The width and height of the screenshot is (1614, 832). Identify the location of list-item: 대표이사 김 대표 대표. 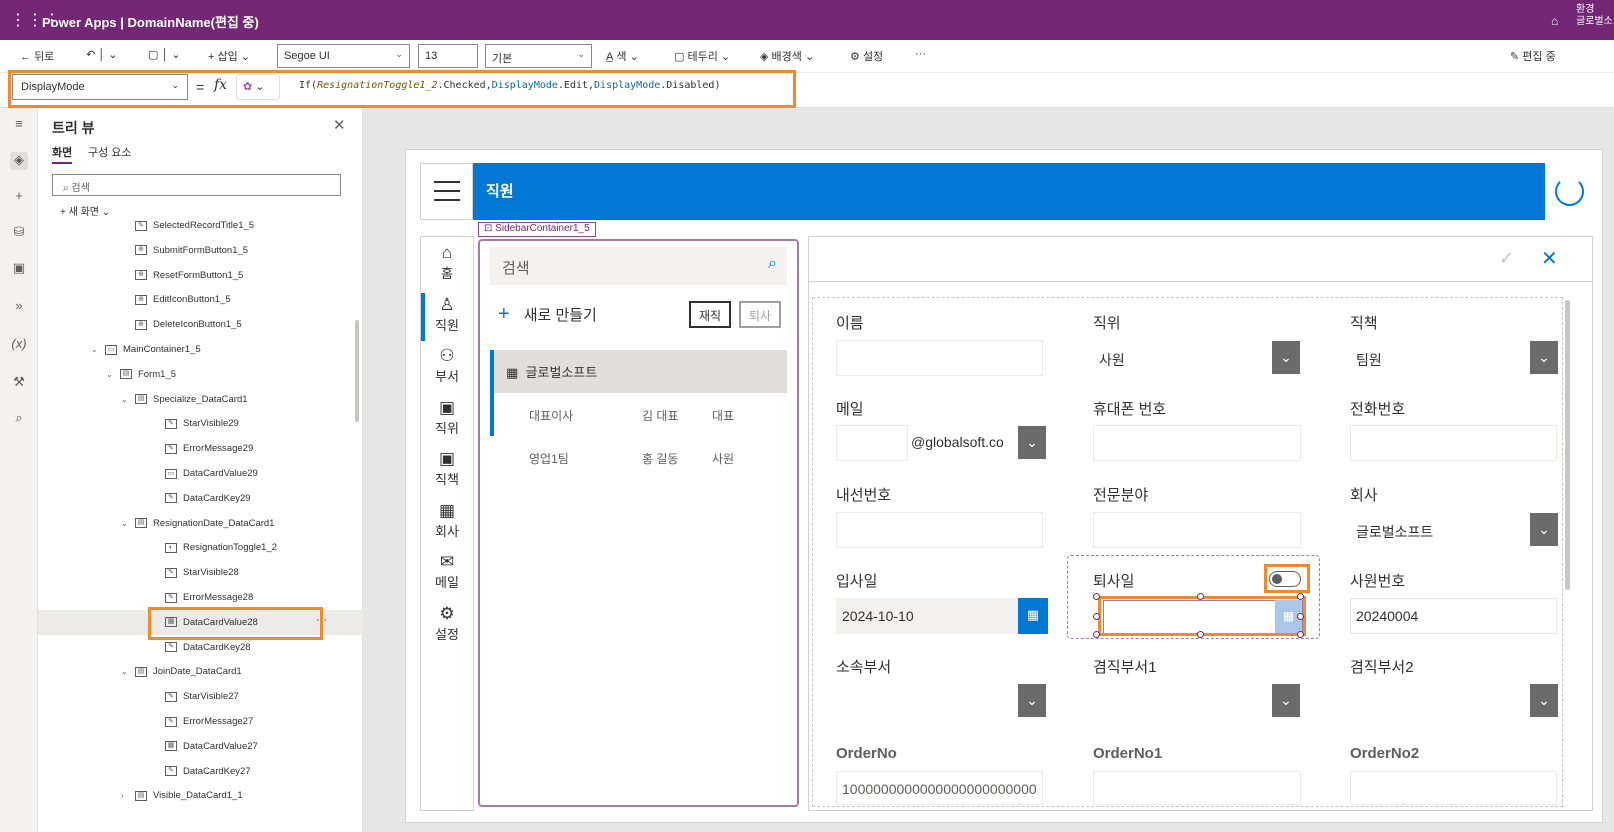
(638, 415).